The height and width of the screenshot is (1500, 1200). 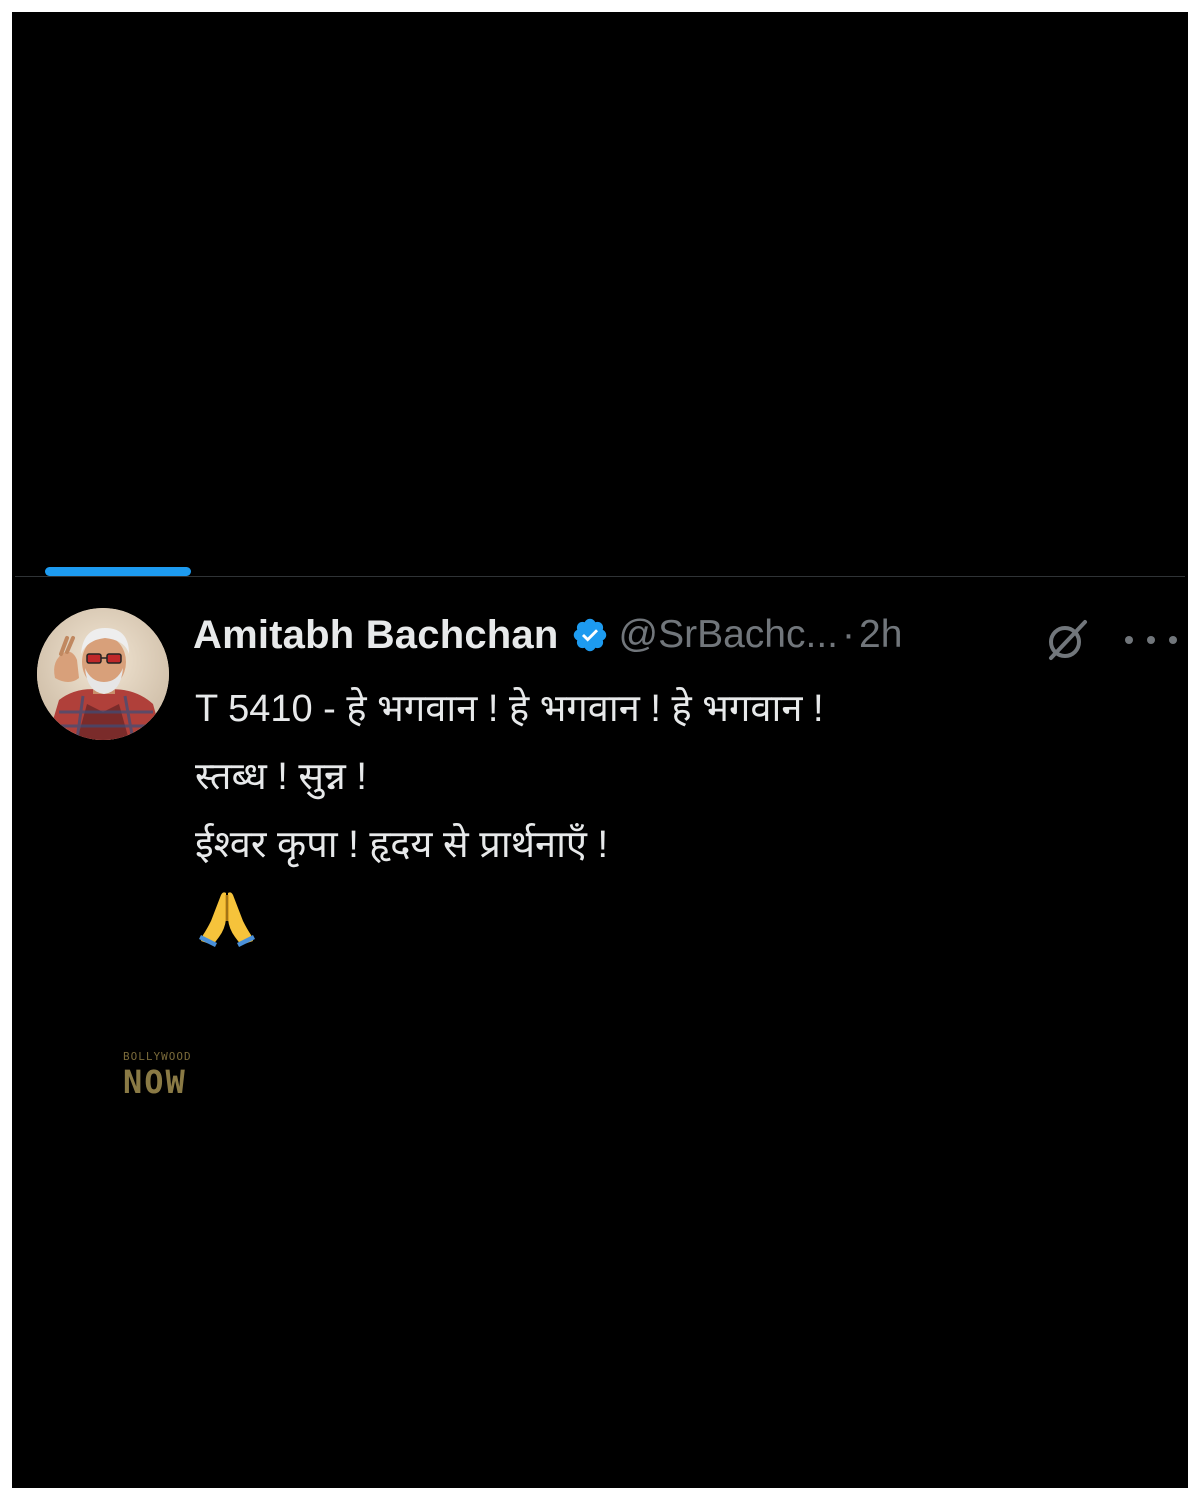 What do you see at coordinates (402, 845) in the screenshot?
I see `tweet-line: ईश्वर कृपा ! हृदय से प्रार्थनाएँ !` at bounding box center [402, 845].